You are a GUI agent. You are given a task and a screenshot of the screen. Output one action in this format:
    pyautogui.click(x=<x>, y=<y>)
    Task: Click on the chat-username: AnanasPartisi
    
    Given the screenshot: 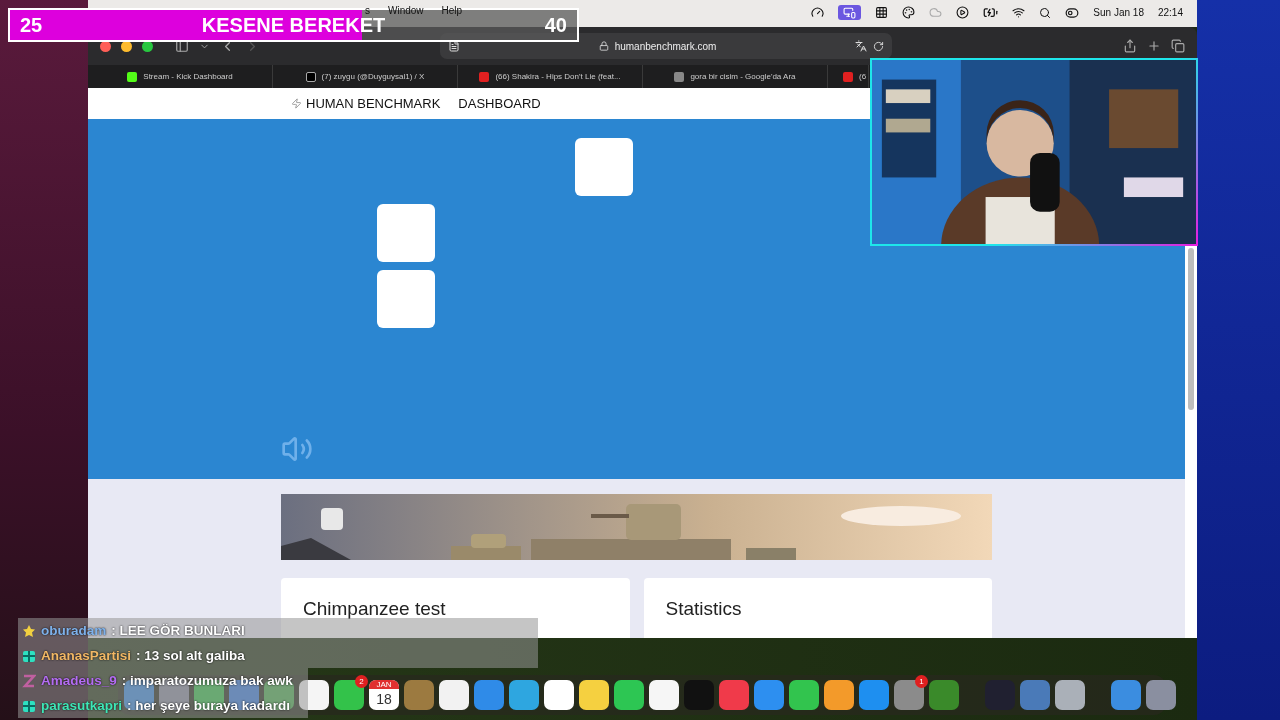 What is the action you would take?
    pyautogui.click(x=86, y=655)
    